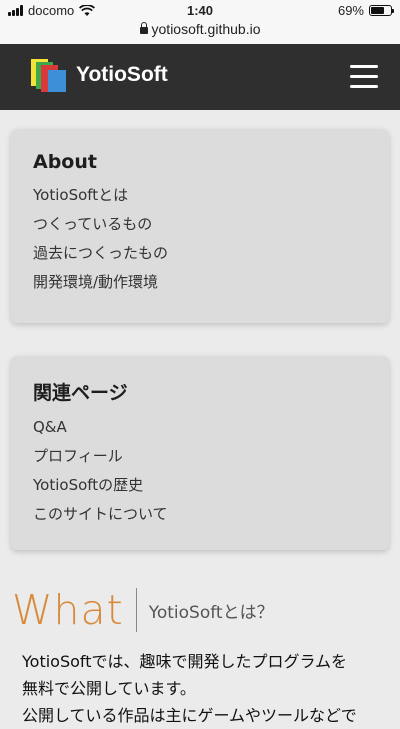 The image size is (400, 729). I want to click on status-right: 69%, so click(365, 10).